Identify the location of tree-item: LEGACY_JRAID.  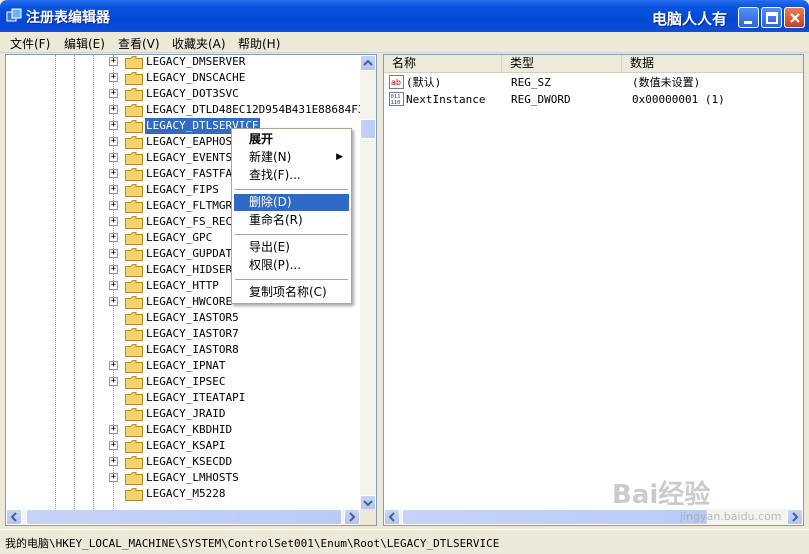
(186, 414).